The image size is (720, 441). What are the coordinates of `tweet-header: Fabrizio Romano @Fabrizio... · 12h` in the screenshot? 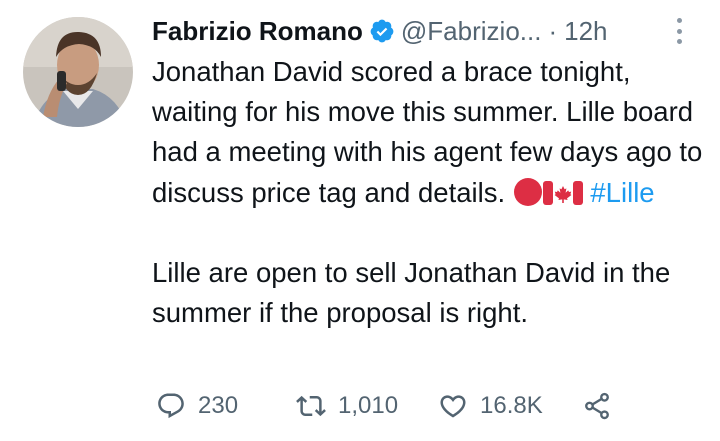 It's located at (422, 31).